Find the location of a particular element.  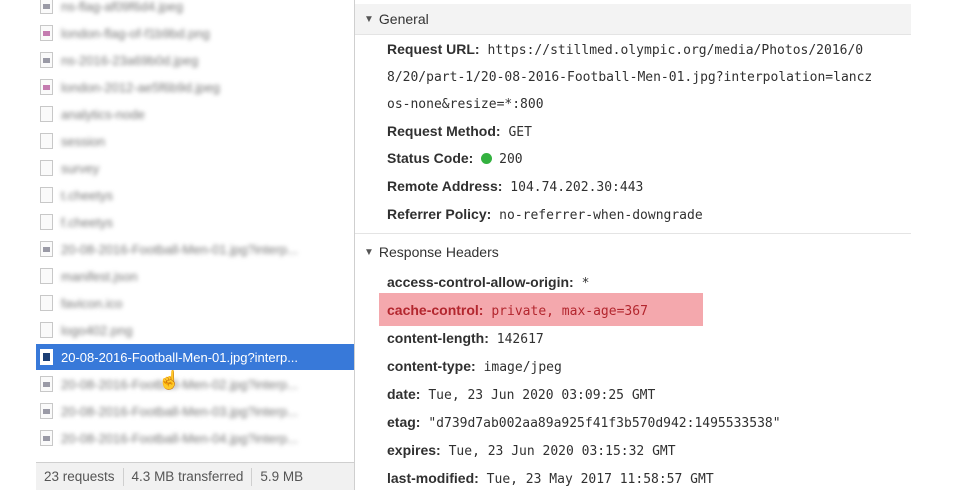

remote-address-row: Remote Address: 104.74.202.30:443 is located at coordinates (515, 186).